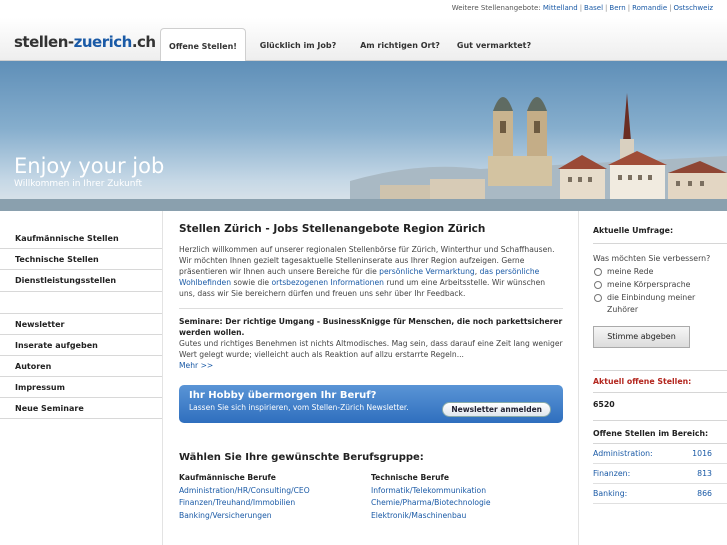 The width and height of the screenshot is (727, 545). I want to click on top-link-mittelland: Mittelland, so click(560, 8).